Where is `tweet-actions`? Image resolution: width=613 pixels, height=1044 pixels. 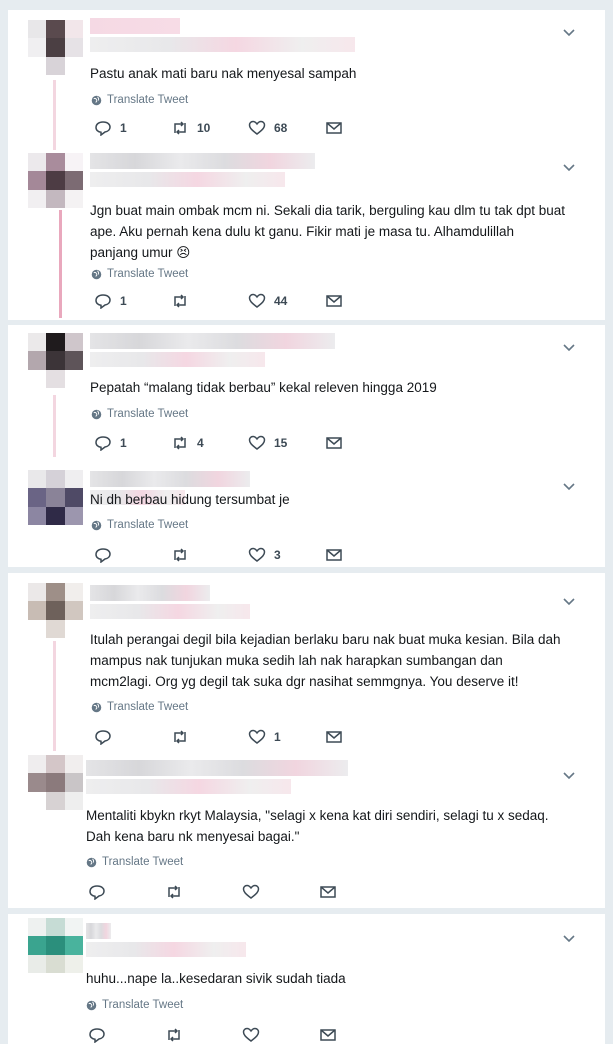
tweet-actions is located at coordinates (213, 1035).